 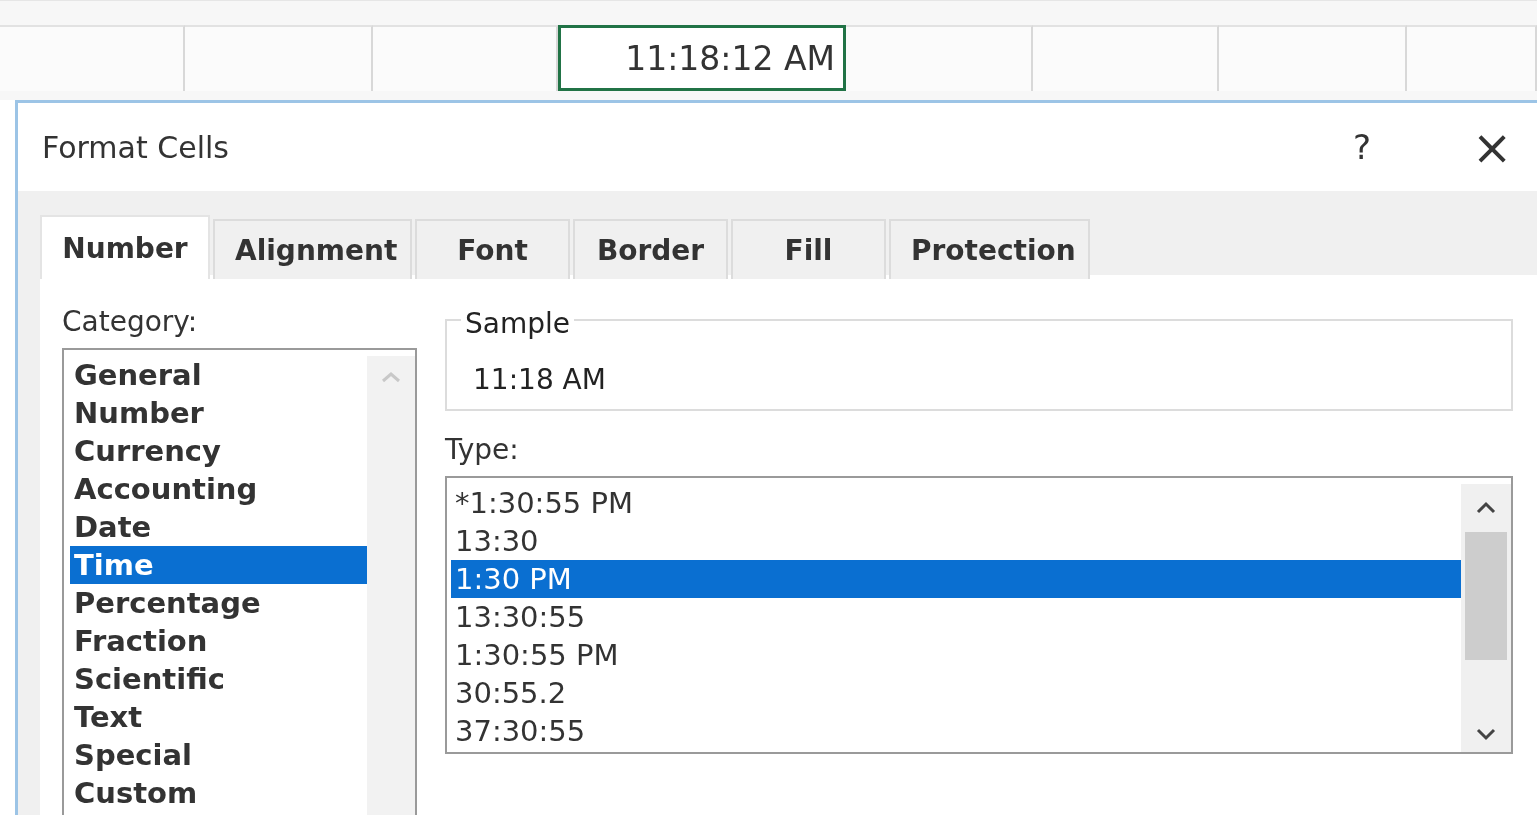 I want to click on list-item: *1:30:55 PM, so click(x=956, y=503).